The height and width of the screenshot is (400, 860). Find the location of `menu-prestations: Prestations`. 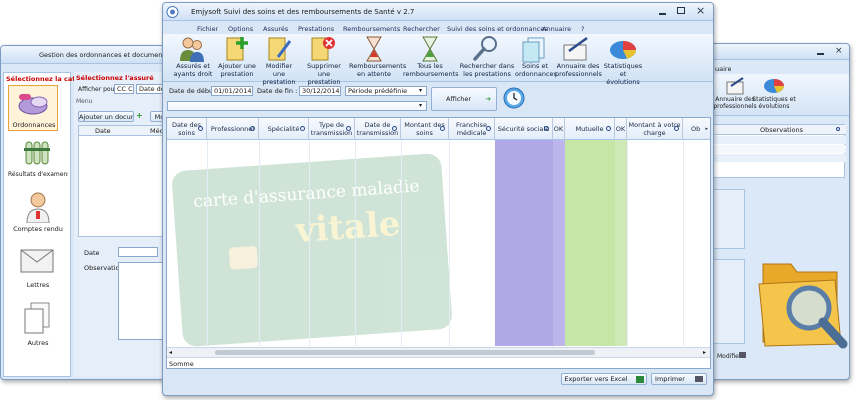

menu-prestations: Prestations is located at coordinates (316, 29).